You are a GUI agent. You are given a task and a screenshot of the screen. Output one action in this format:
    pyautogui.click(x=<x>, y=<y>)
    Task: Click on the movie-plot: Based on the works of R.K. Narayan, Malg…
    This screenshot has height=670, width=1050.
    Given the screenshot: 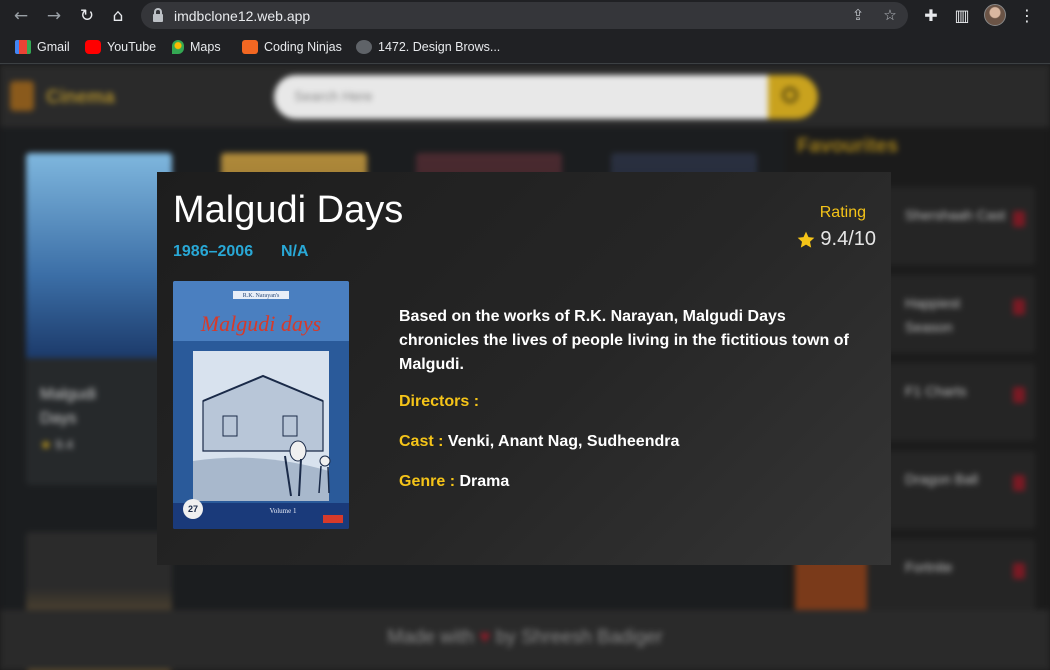 What is the action you would take?
    pyautogui.click(x=624, y=340)
    